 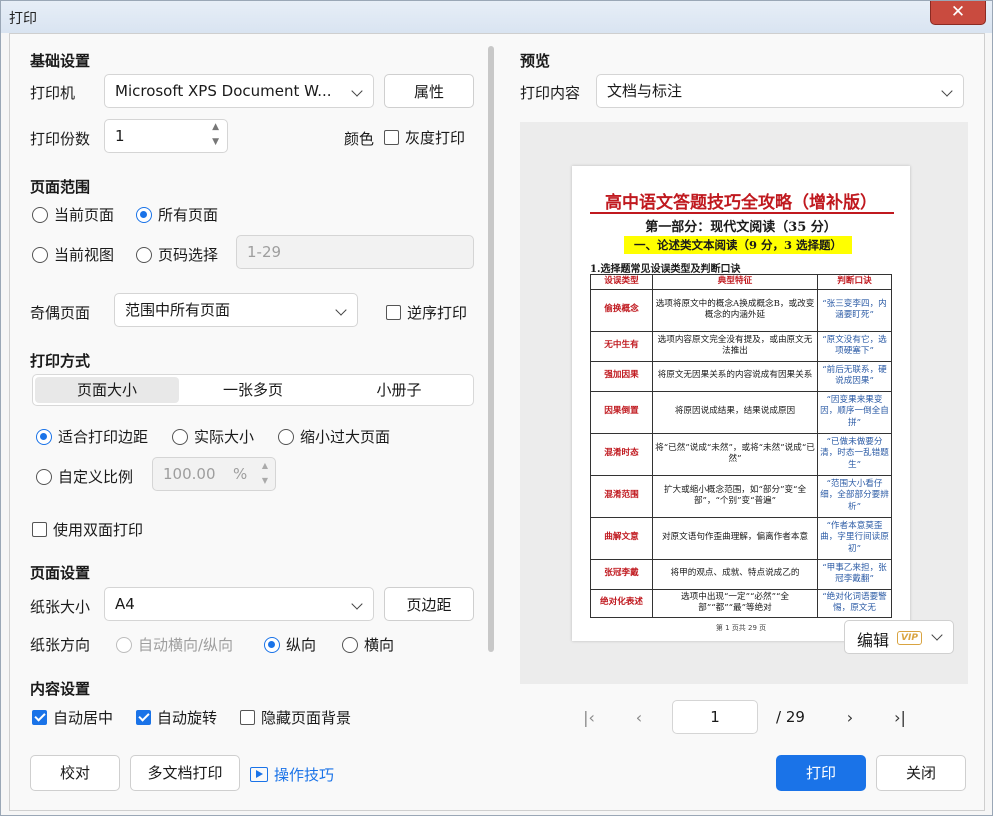 What do you see at coordinates (185, 773) in the screenshot?
I see `multi-doc-print-button: 多文档打印` at bounding box center [185, 773].